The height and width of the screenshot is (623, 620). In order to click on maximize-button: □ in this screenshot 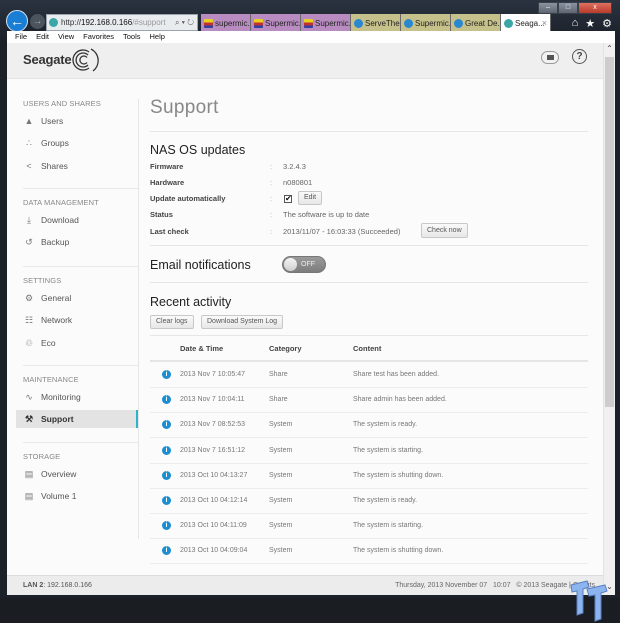, I will do `click(568, 8)`.